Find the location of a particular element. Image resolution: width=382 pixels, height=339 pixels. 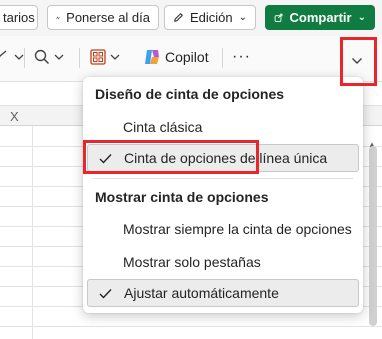

more-options-icon: ··· is located at coordinates (241, 56).